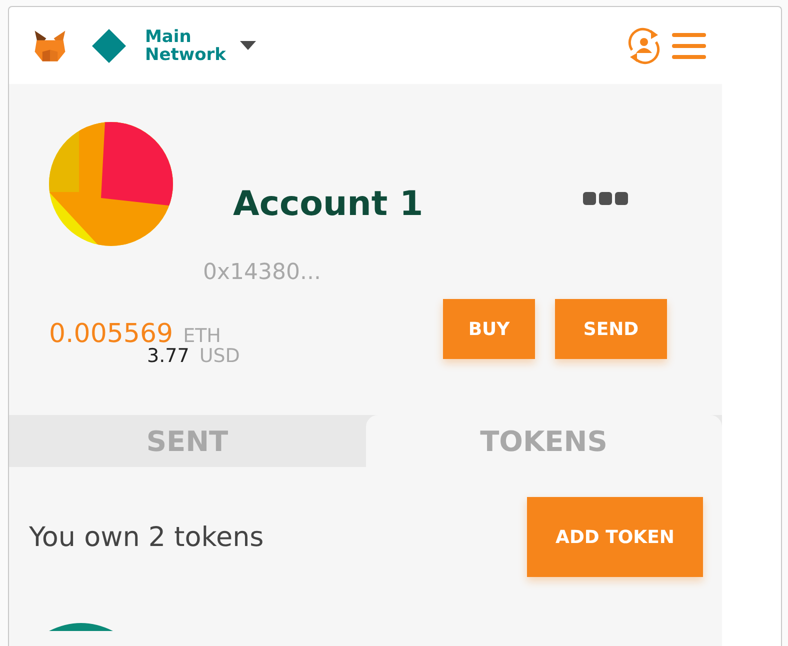 This screenshot has height=646, width=788. What do you see at coordinates (248, 45) in the screenshot?
I see `caret-icon` at bounding box center [248, 45].